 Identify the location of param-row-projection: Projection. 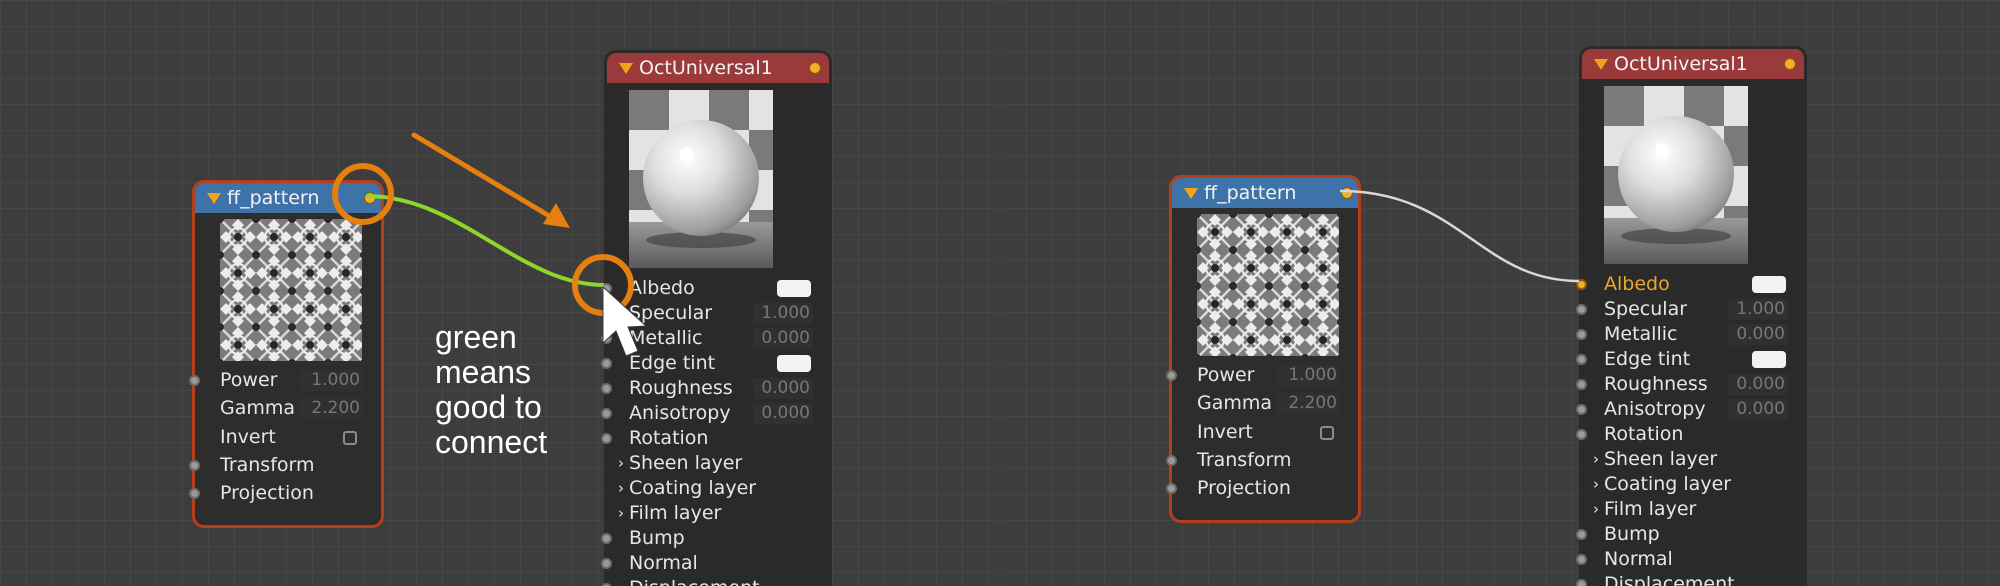
(1262, 488).